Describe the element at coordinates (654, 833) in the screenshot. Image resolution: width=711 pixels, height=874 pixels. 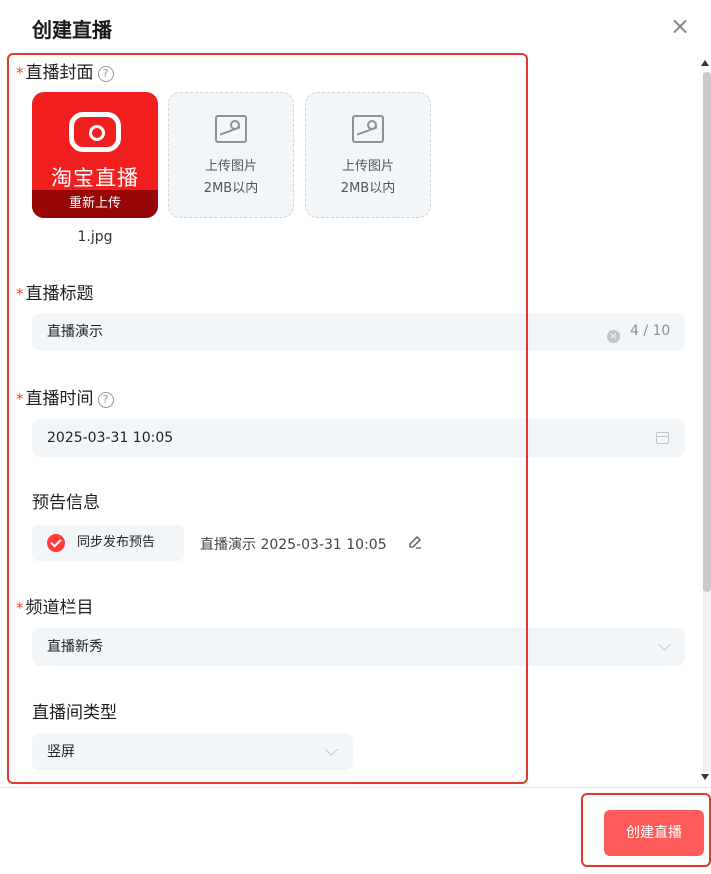
I see `create-live-button: 创建直播` at that location.